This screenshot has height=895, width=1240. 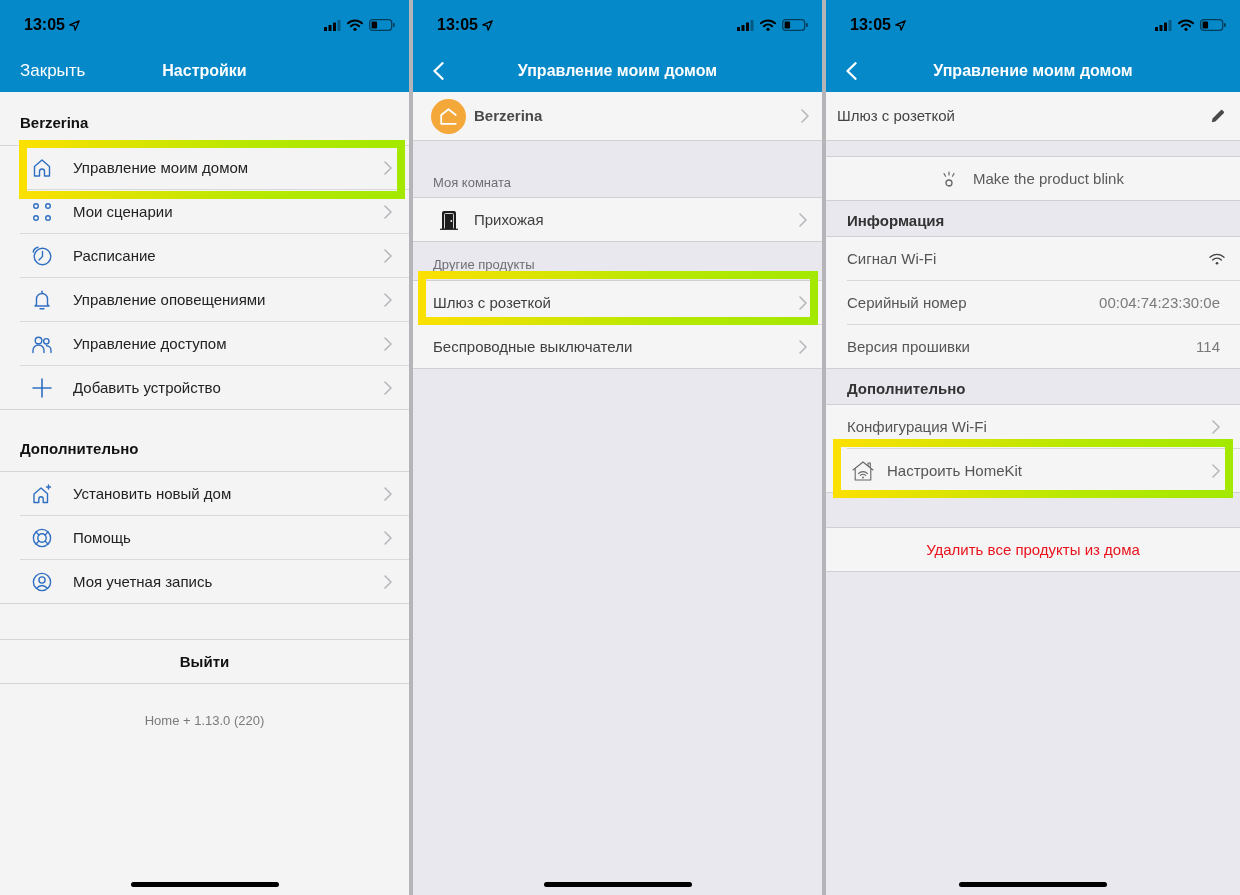 What do you see at coordinates (863, 470) in the screenshot?
I see `house-wifi-icon` at bounding box center [863, 470].